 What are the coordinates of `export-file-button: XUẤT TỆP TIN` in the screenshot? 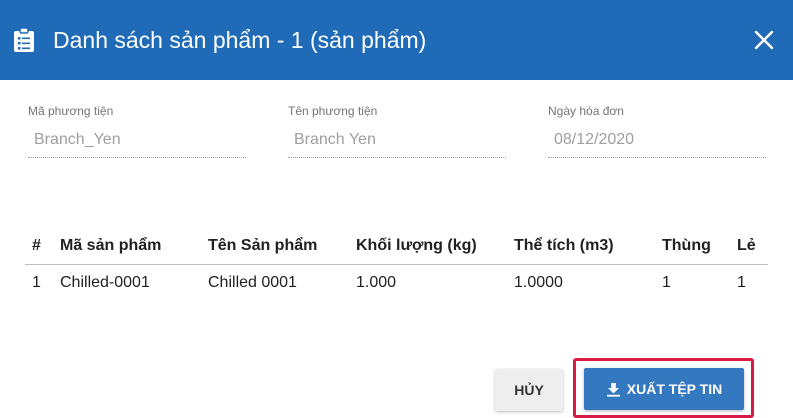 It's located at (664, 389).